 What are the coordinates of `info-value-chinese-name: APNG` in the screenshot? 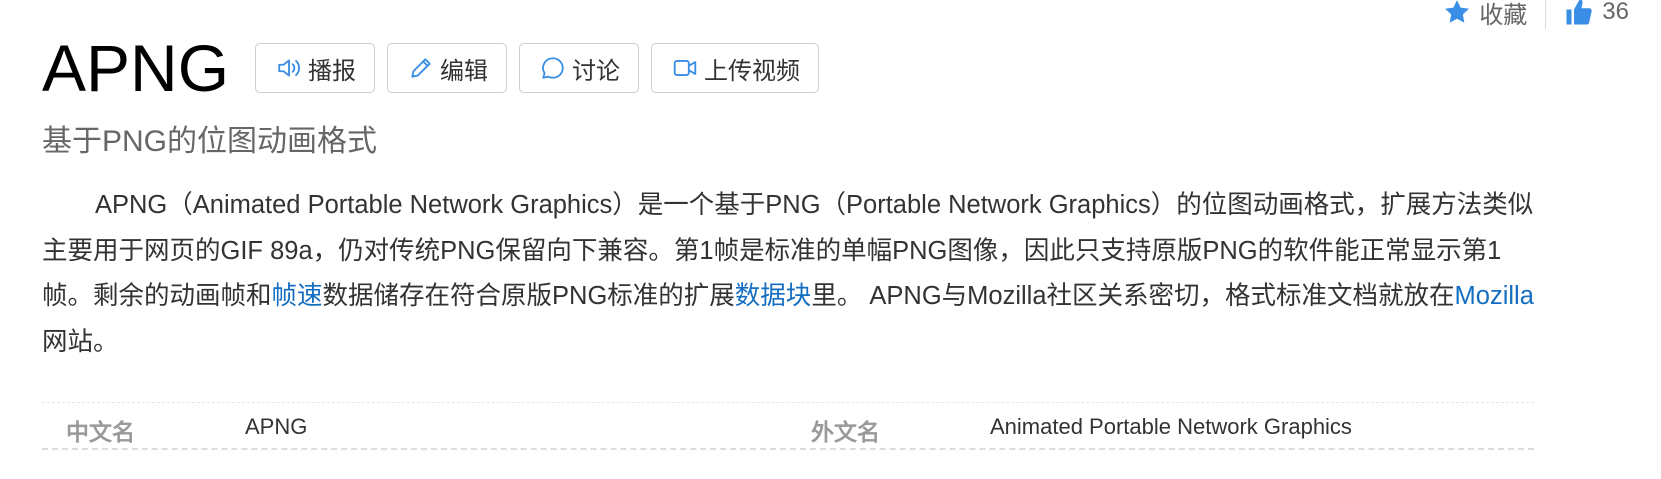 It's located at (276, 426).